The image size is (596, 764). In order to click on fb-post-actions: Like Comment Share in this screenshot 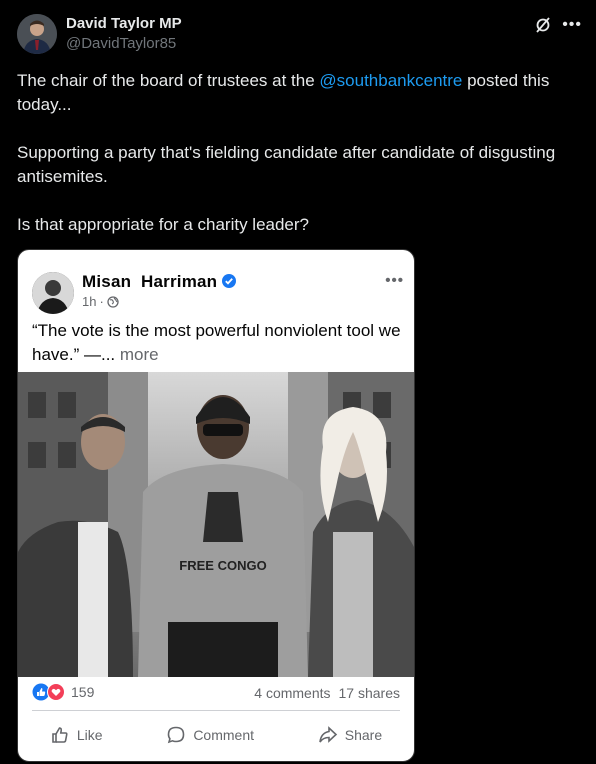, I will do `click(216, 735)`.